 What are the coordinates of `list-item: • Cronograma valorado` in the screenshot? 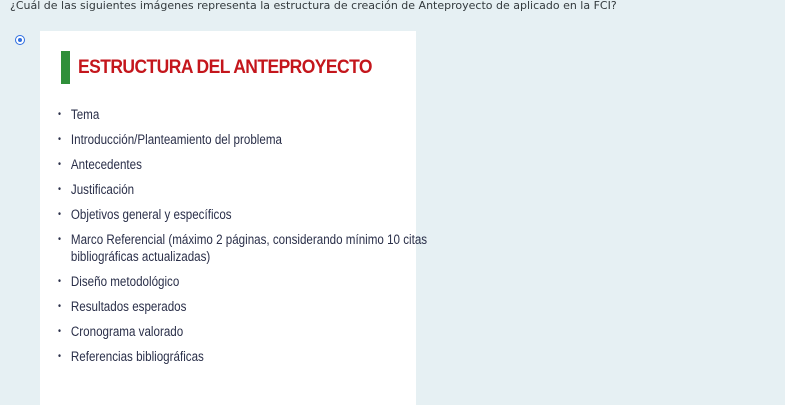 It's located at (242, 331).